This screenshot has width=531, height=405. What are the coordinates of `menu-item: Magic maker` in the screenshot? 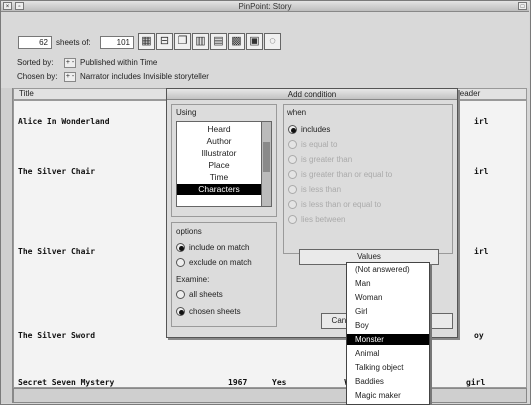 It's located at (388, 395).